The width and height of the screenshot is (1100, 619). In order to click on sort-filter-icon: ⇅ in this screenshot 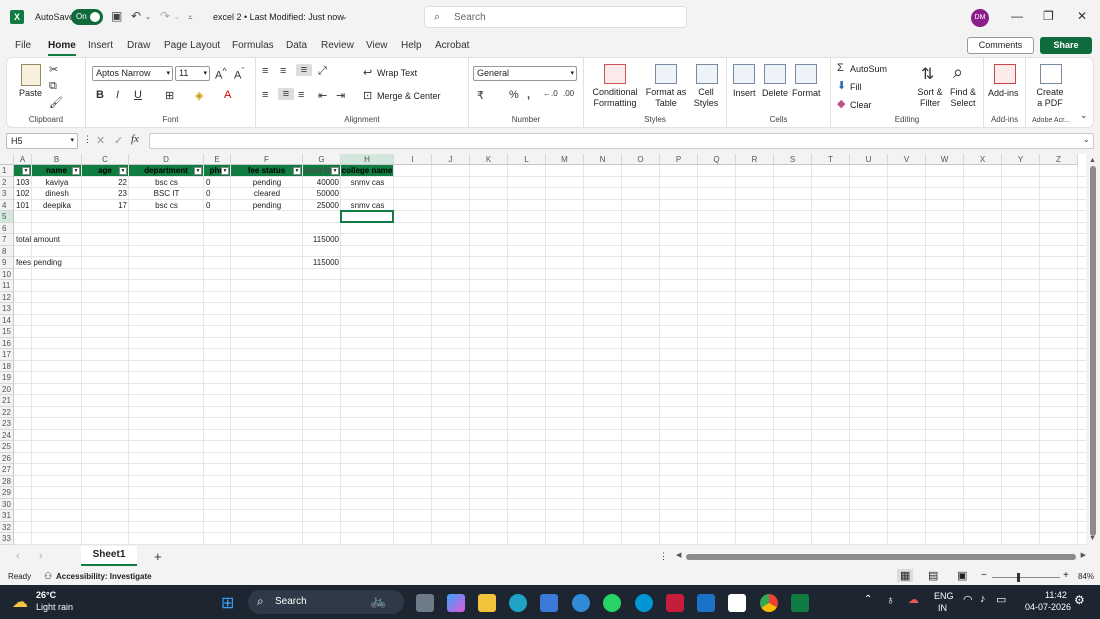, I will do `click(927, 74)`.